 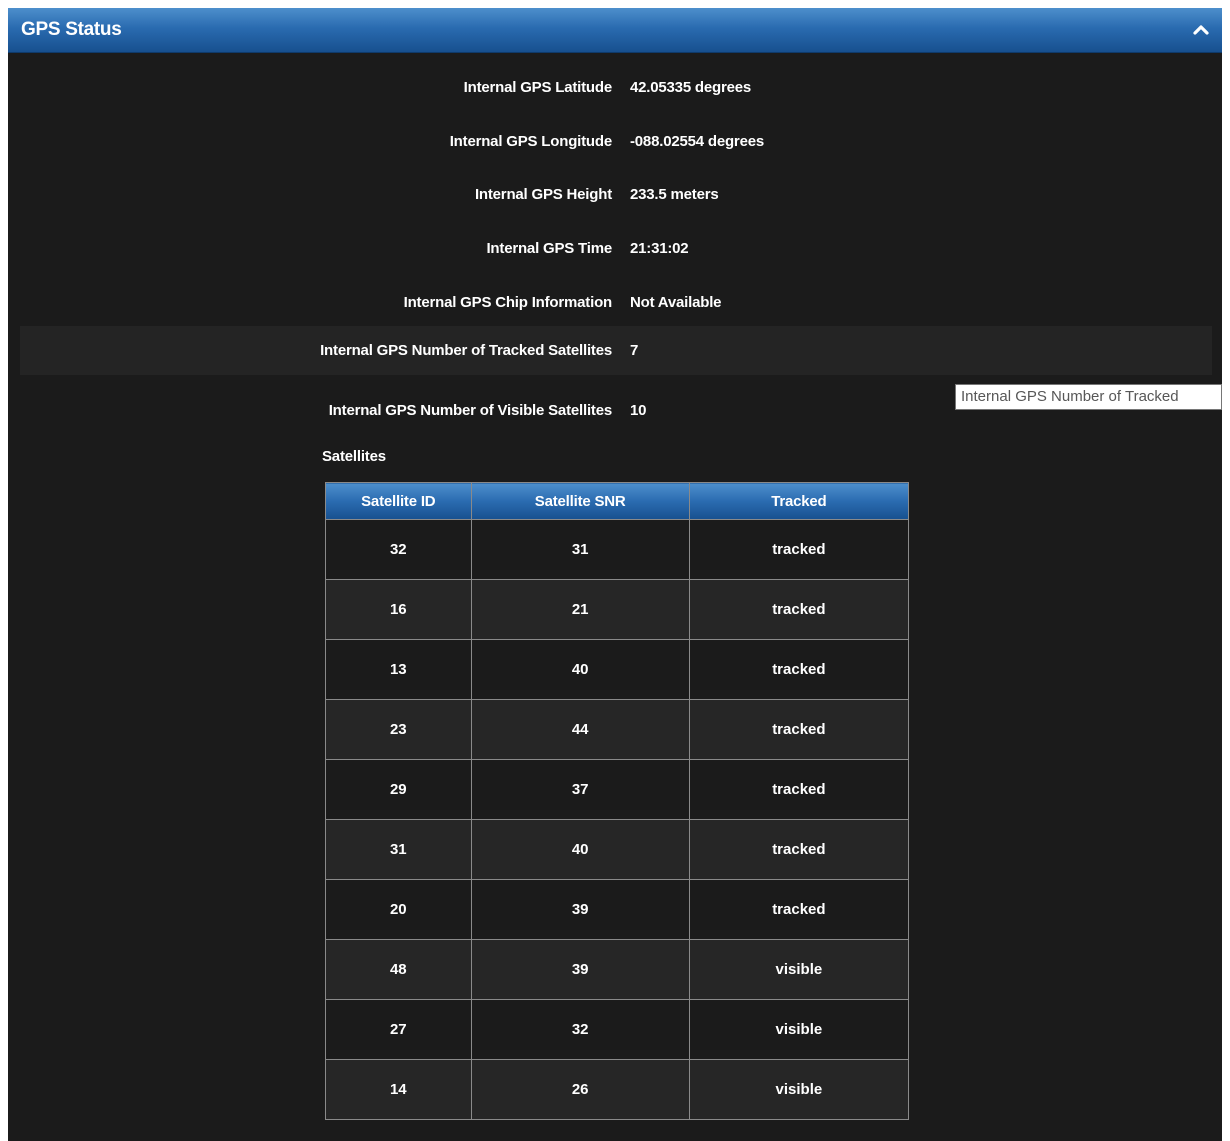 I want to click on tooltip: Internal GPS Number of Tracked, so click(x=1088, y=397).